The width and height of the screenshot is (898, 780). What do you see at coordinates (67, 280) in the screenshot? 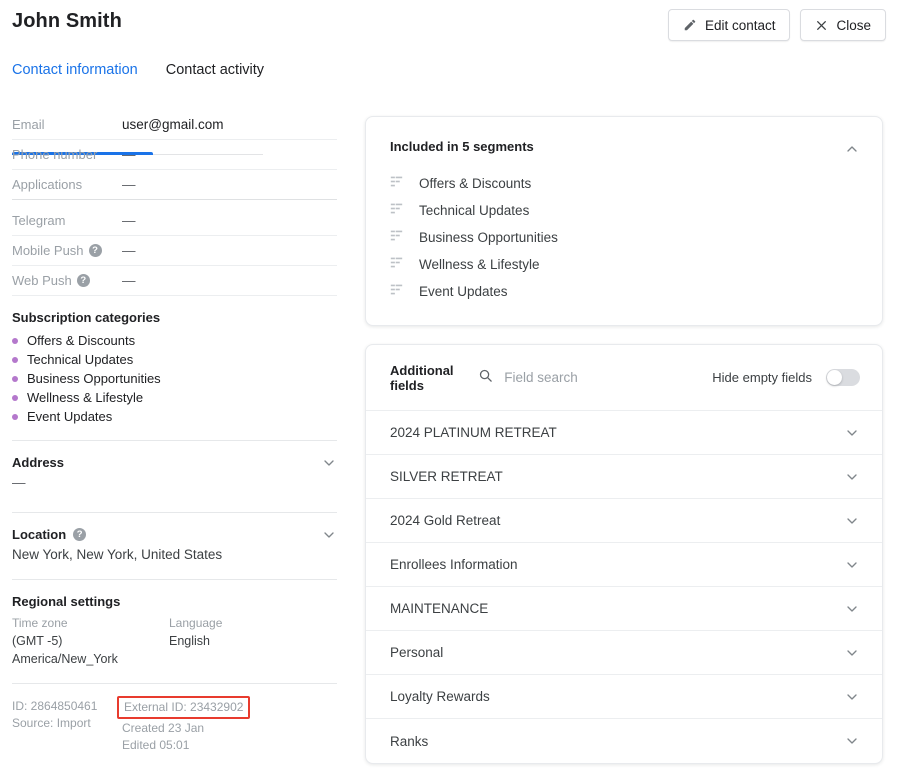
I see `field-label: Web Push ?` at bounding box center [67, 280].